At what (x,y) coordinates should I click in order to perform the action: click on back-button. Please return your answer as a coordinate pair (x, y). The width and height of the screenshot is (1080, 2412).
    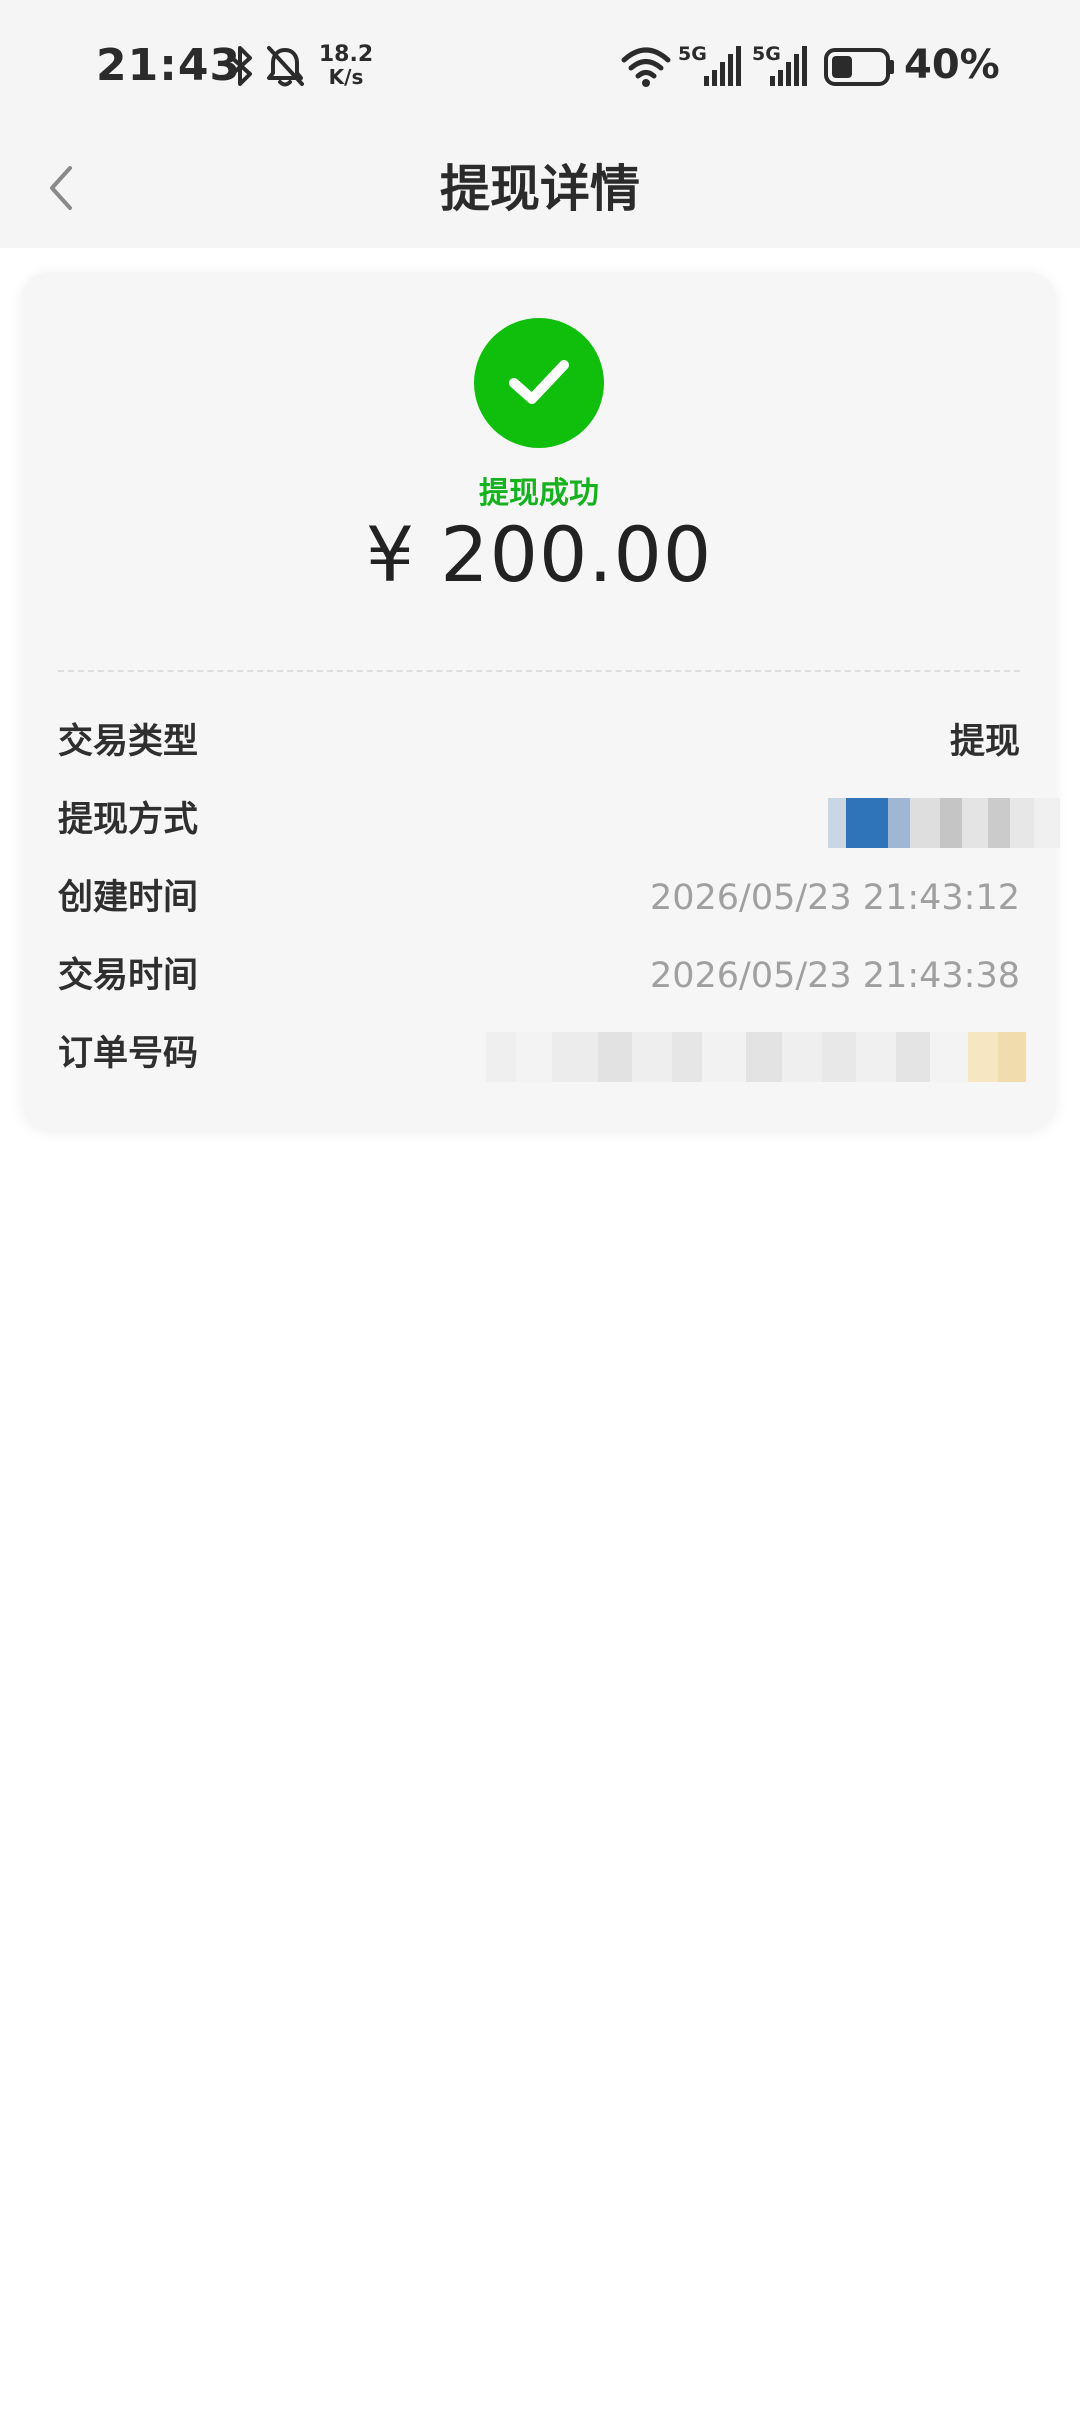
    Looking at the image, I should click on (60, 188).